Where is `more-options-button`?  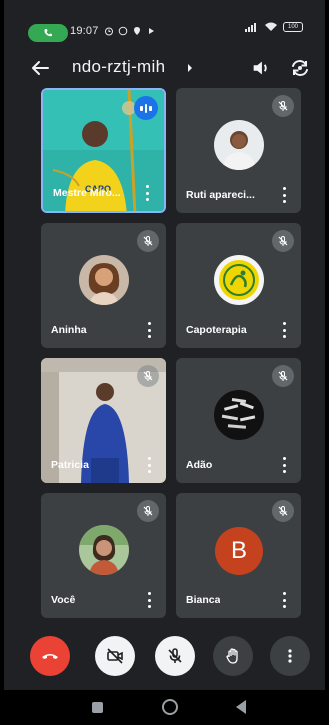
more-options-button is located at coordinates (290, 656).